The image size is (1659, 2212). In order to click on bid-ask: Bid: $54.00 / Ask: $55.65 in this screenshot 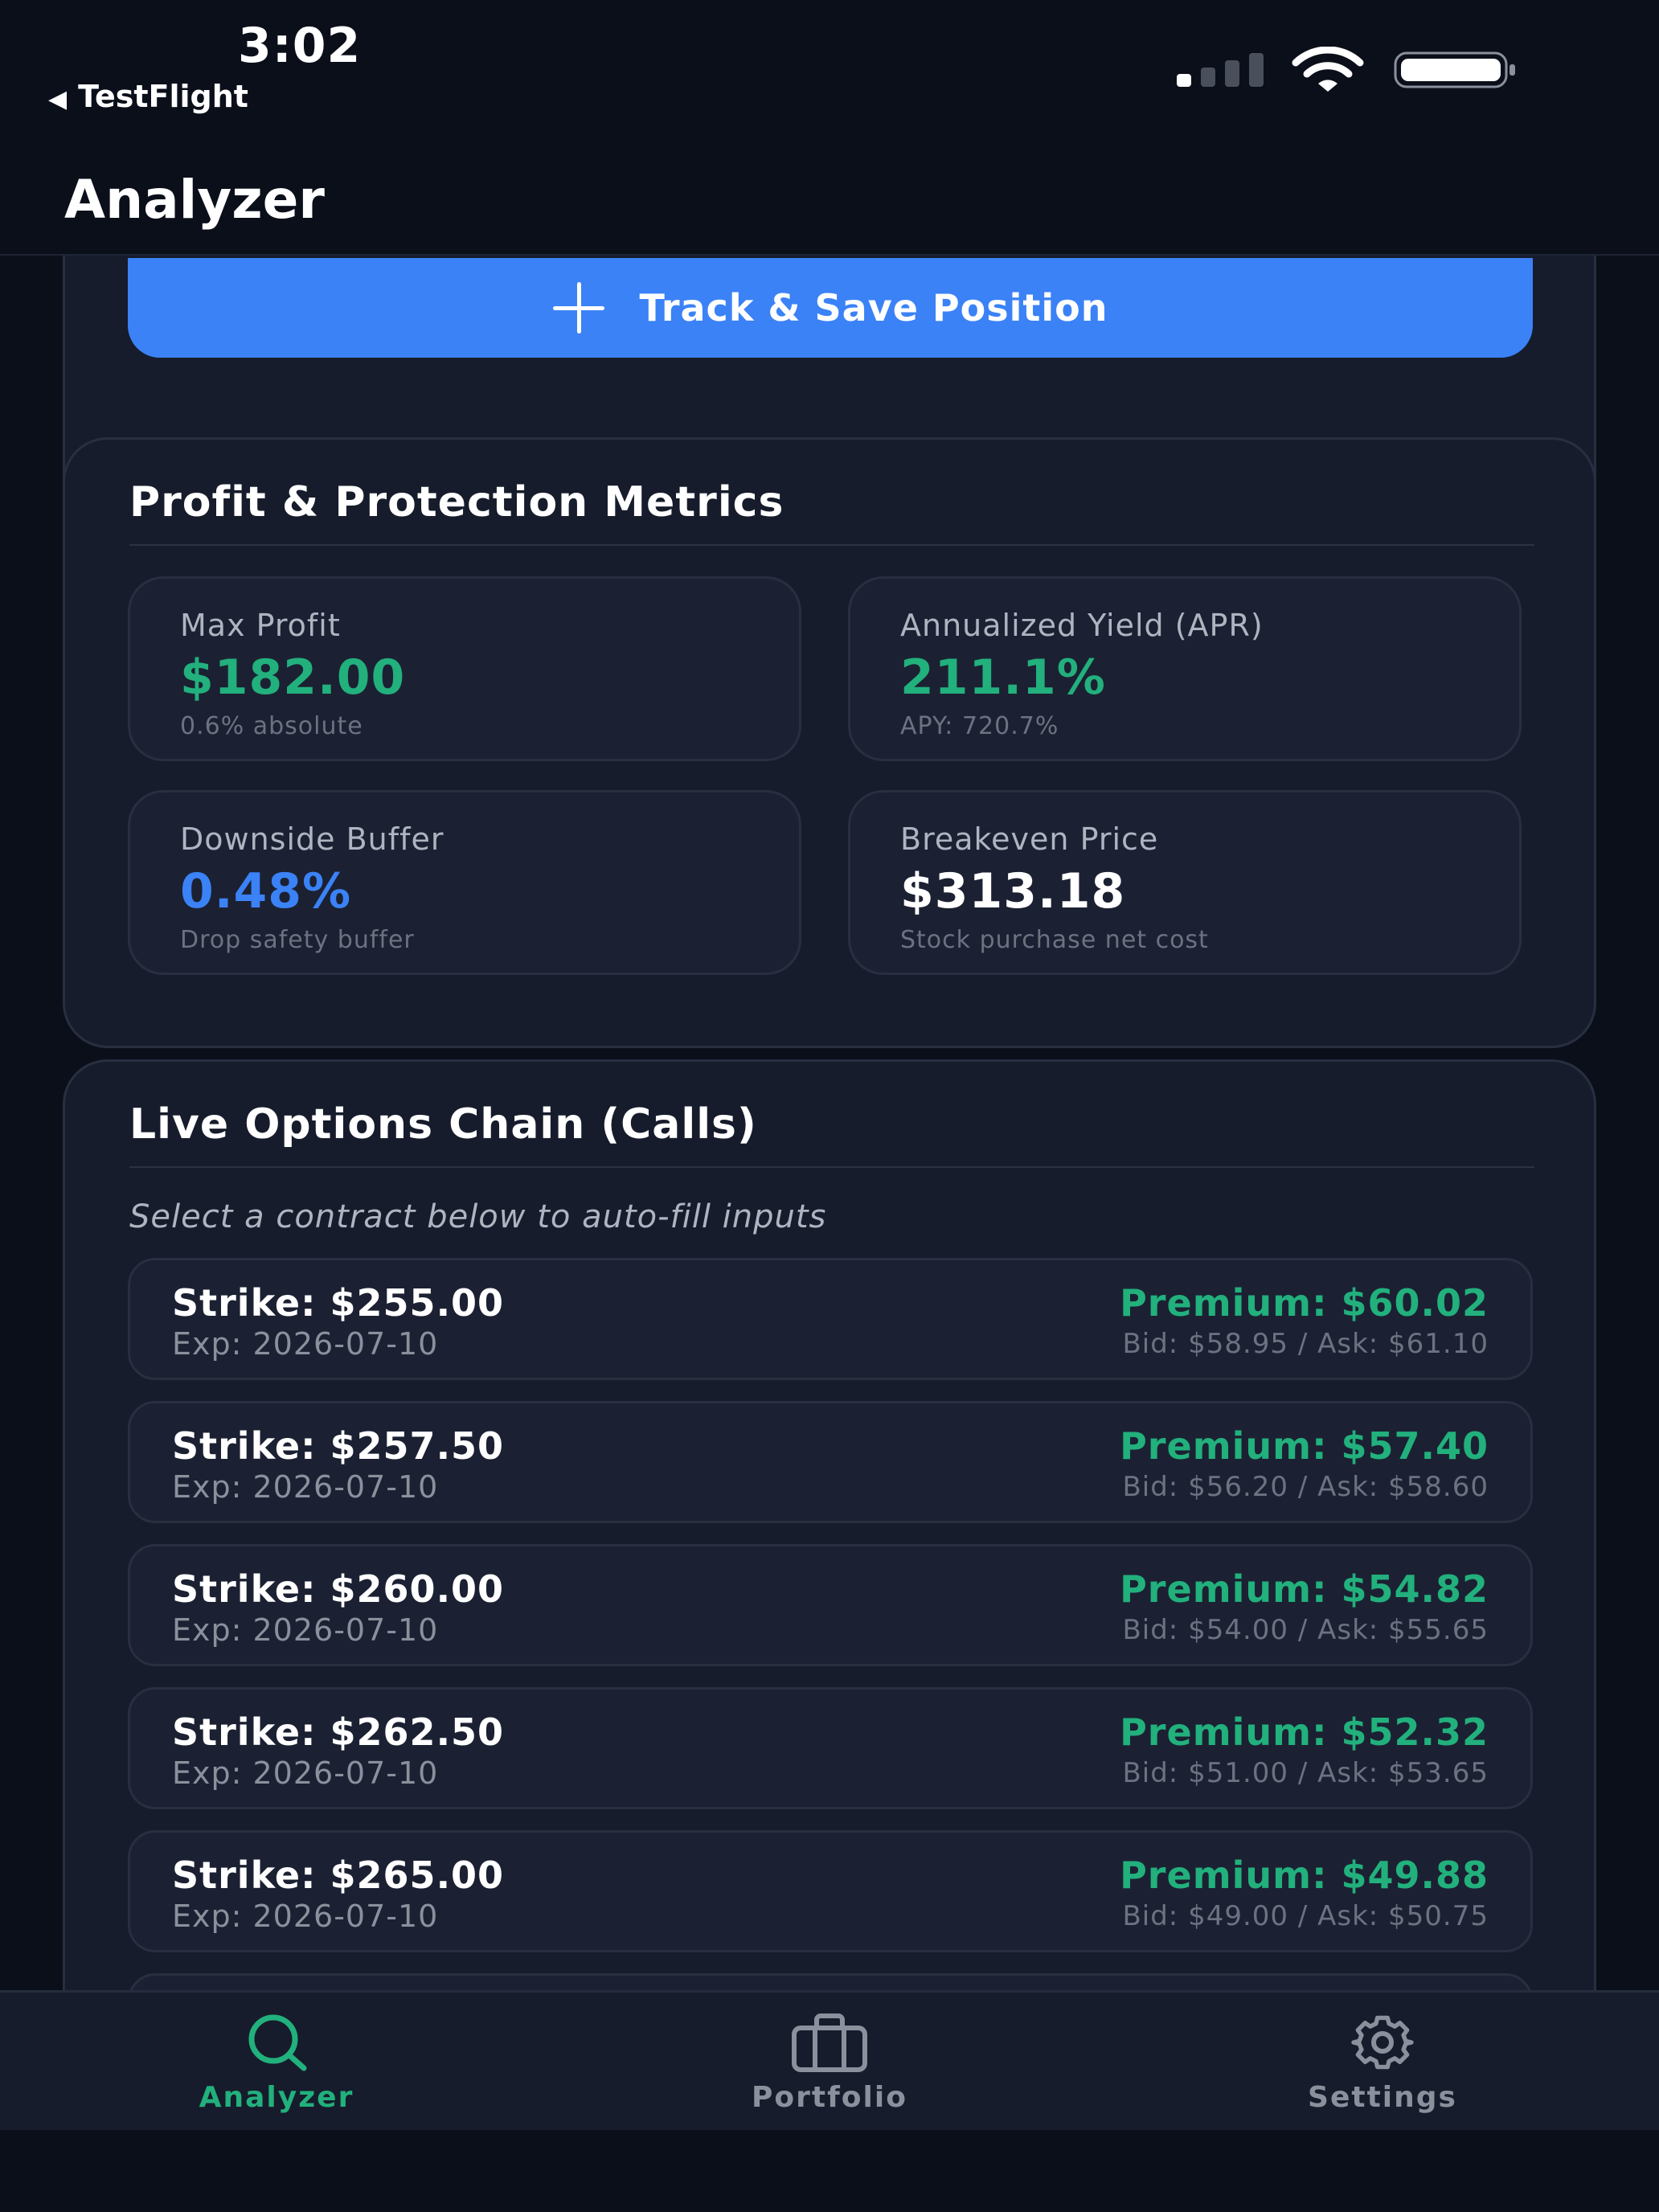, I will do `click(1305, 1630)`.